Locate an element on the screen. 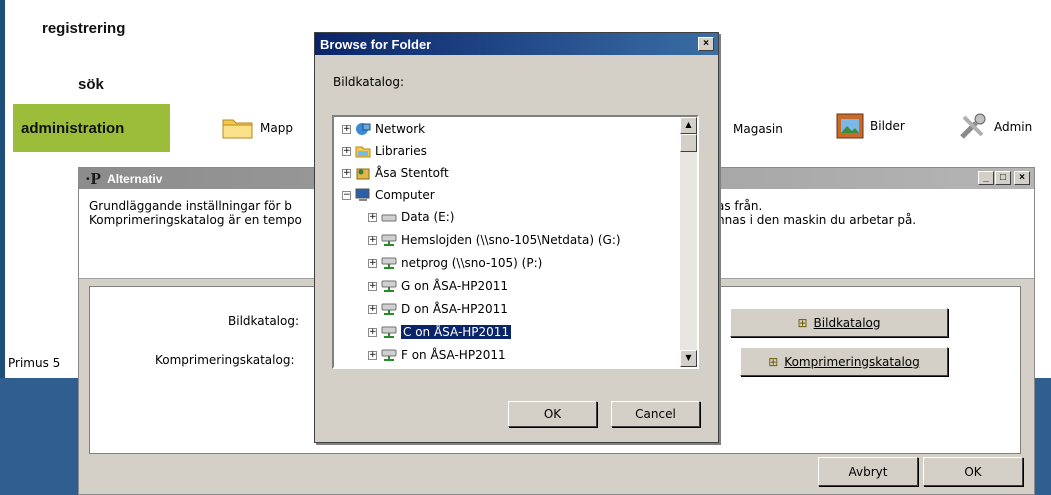  tools-icon is located at coordinates (973, 126).